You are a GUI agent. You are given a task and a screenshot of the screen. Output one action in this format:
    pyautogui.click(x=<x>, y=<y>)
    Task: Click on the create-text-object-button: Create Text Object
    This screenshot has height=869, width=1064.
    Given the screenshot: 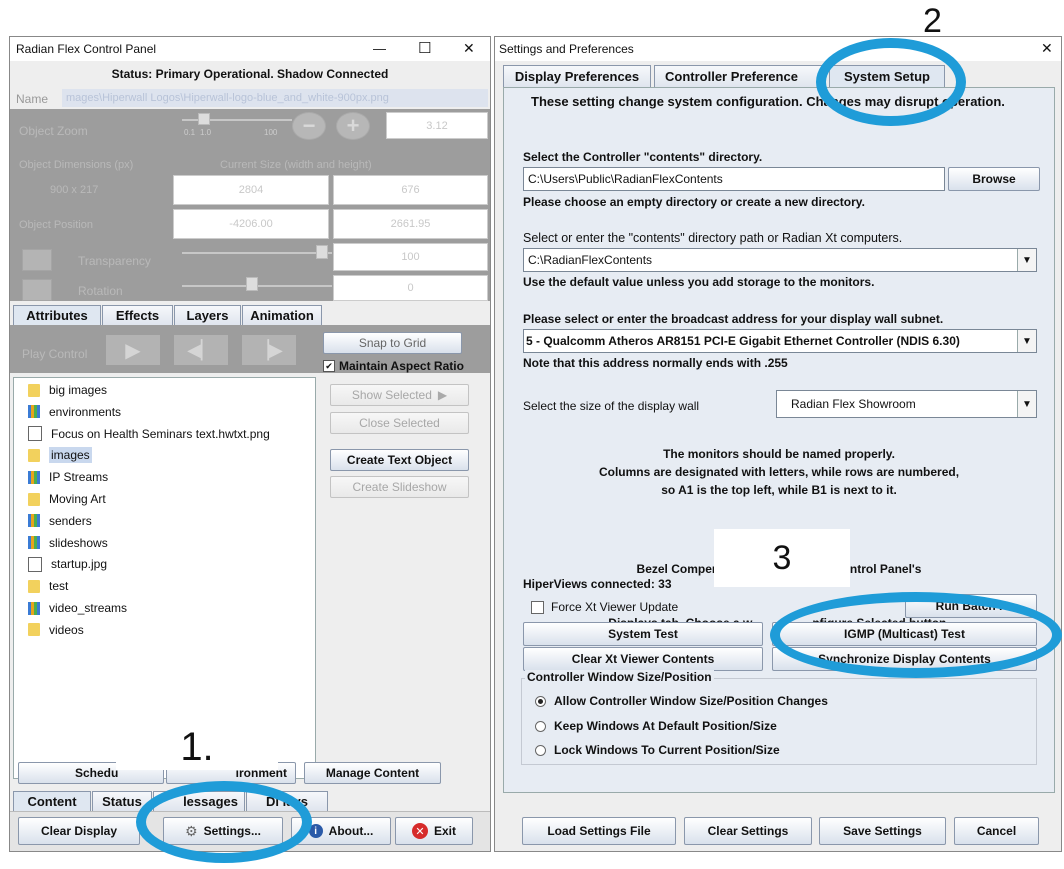 What is the action you would take?
    pyautogui.click(x=399, y=460)
    